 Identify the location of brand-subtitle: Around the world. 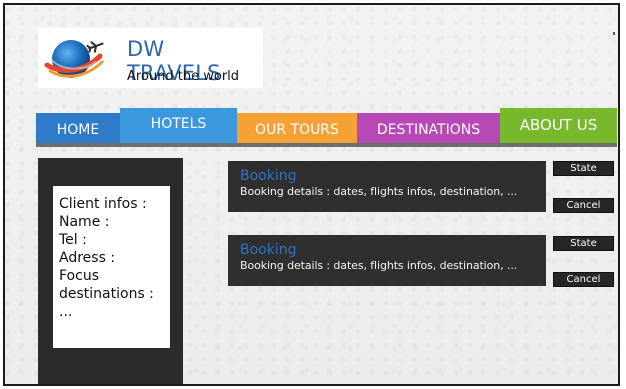
(183, 76).